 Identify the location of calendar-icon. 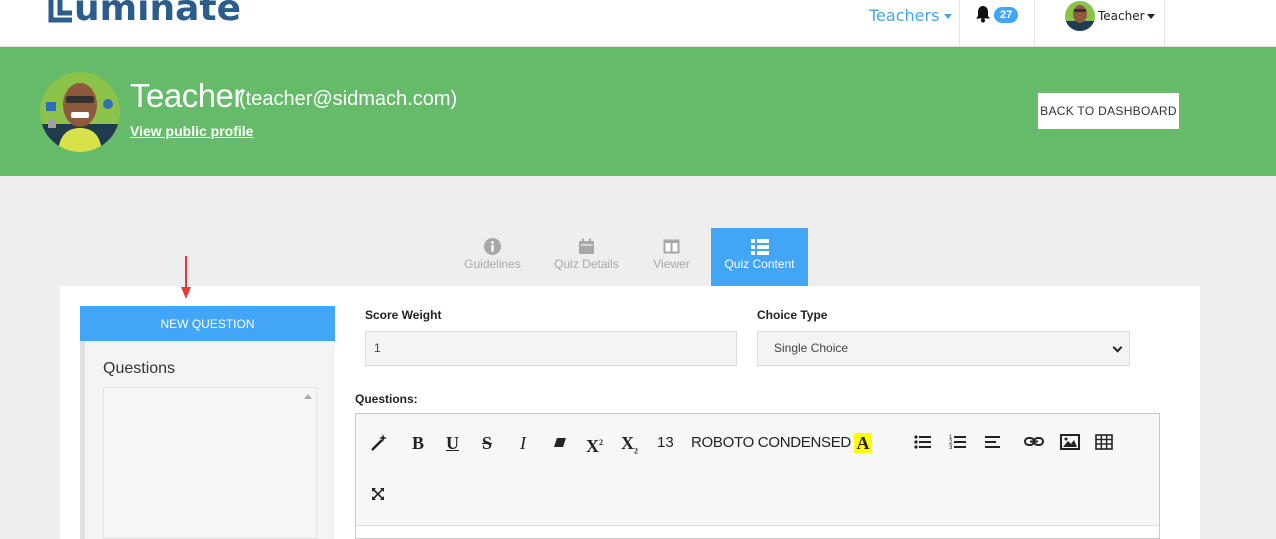
(586, 246).